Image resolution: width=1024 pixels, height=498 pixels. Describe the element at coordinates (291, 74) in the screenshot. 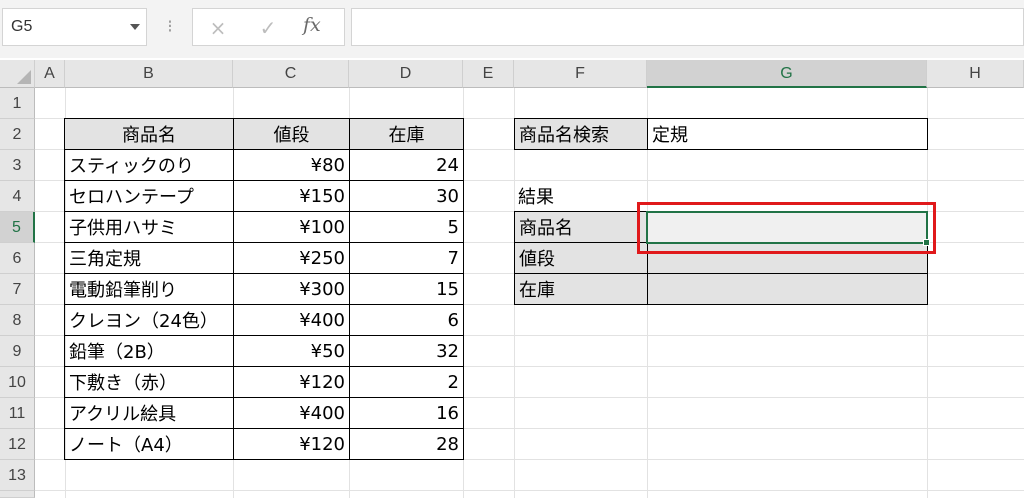

I see `column-header-C: C` at that location.